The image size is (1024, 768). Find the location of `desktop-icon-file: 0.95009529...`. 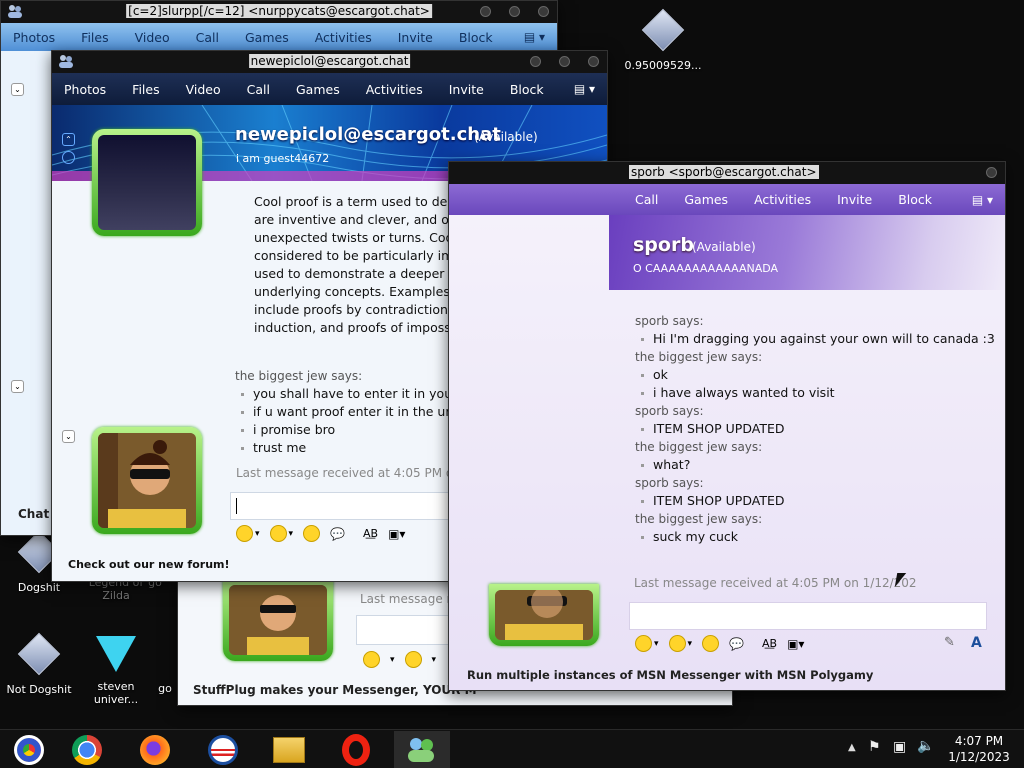

desktop-icon-file: 0.95009529... is located at coordinates (663, 40).